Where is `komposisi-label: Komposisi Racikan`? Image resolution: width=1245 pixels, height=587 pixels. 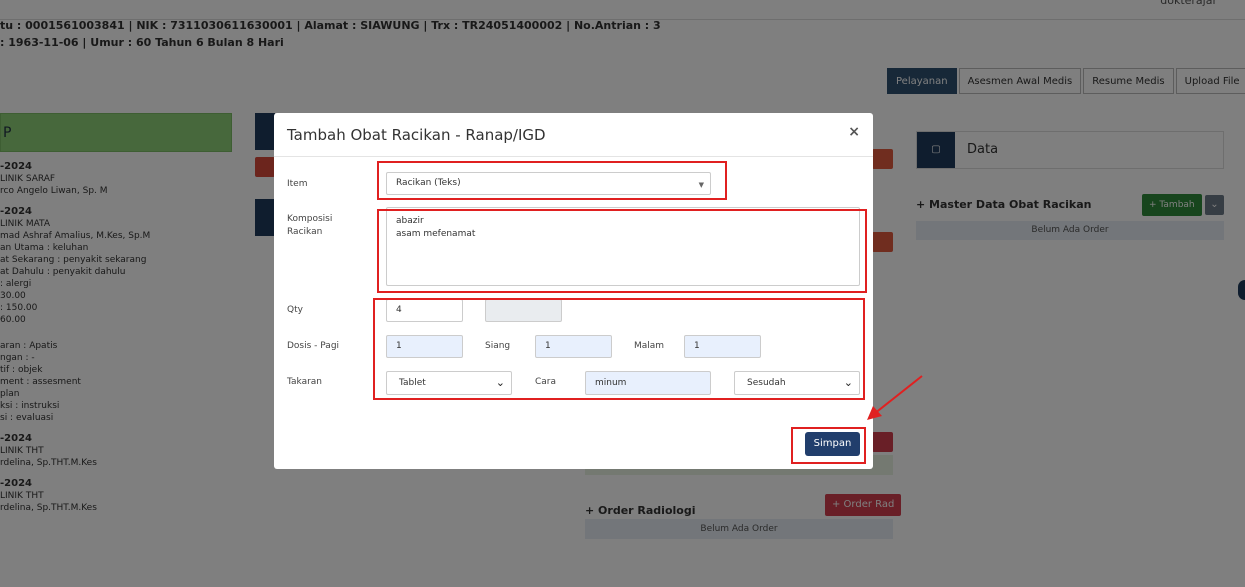 komposisi-label: Komposisi Racikan is located at coordinates (310, 225).